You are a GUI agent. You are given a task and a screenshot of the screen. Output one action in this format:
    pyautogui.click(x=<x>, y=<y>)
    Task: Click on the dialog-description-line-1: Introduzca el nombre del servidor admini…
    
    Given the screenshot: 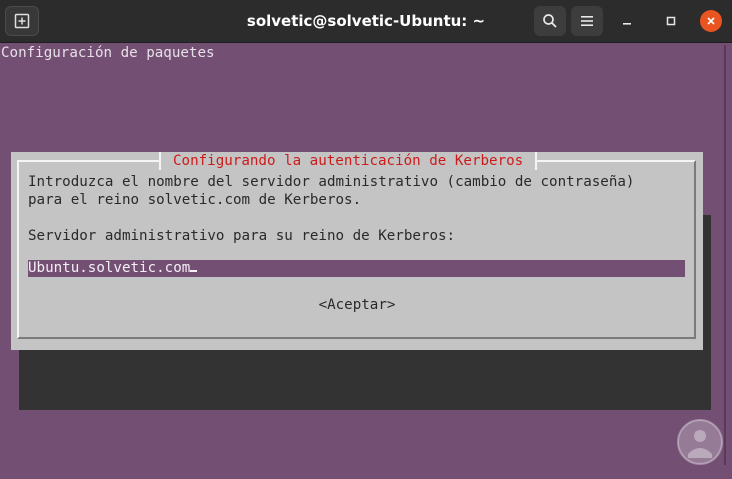 What is the action you would take?
    pyautogui.click(x=331, y=182)
    